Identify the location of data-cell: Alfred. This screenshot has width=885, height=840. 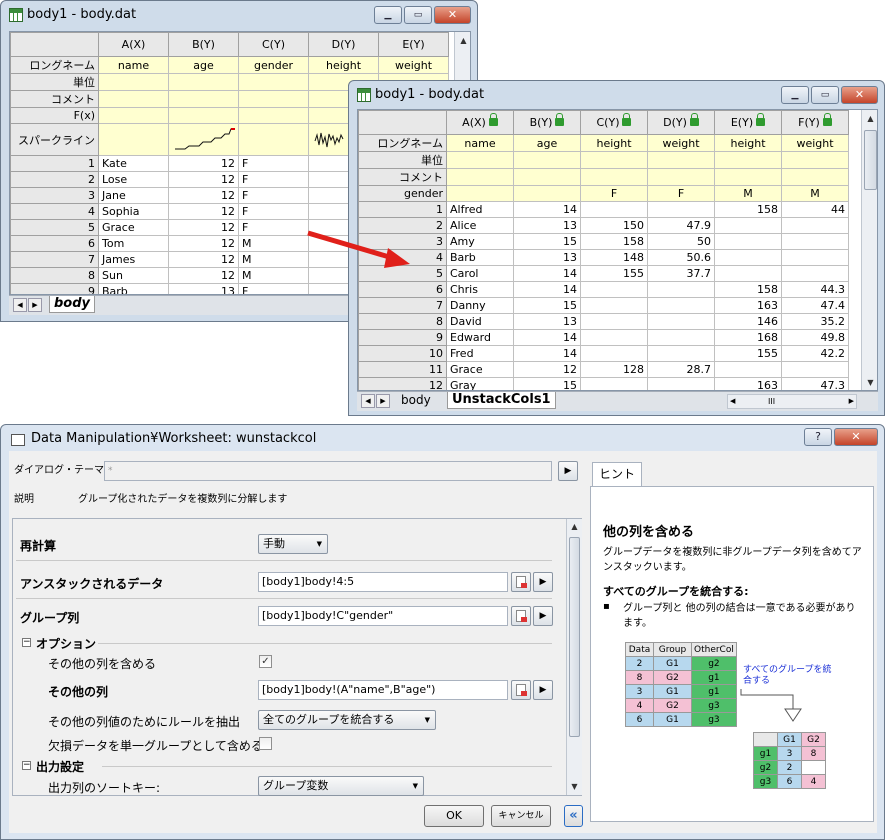
(480, 209).